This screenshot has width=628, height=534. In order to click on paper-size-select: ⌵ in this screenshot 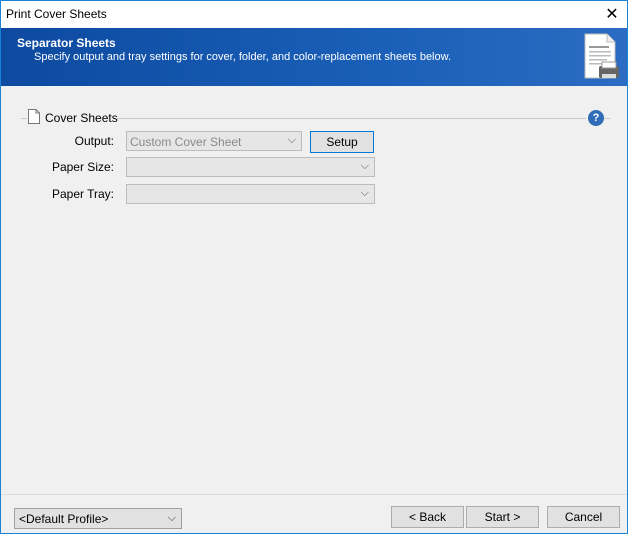, I will do `click(250, 167)`.